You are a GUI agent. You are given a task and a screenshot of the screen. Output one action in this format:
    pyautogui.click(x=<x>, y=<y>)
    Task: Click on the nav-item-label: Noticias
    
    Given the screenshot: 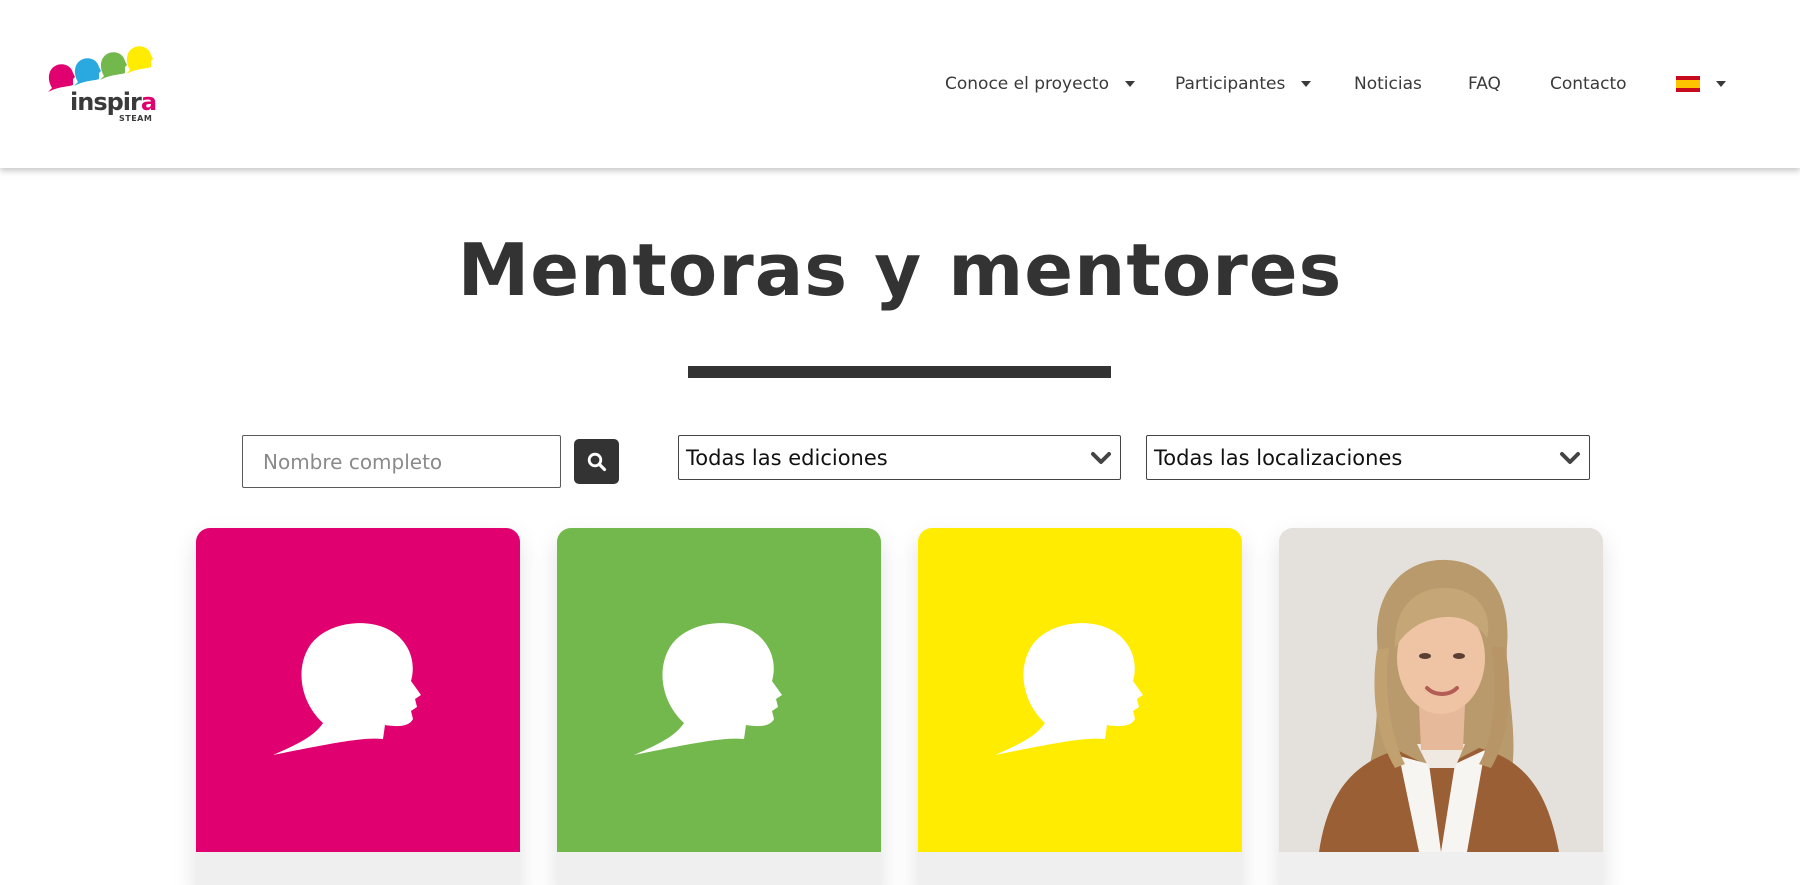 What is the action you would take?
    pyautogui.click(x=1388, y=84)
    